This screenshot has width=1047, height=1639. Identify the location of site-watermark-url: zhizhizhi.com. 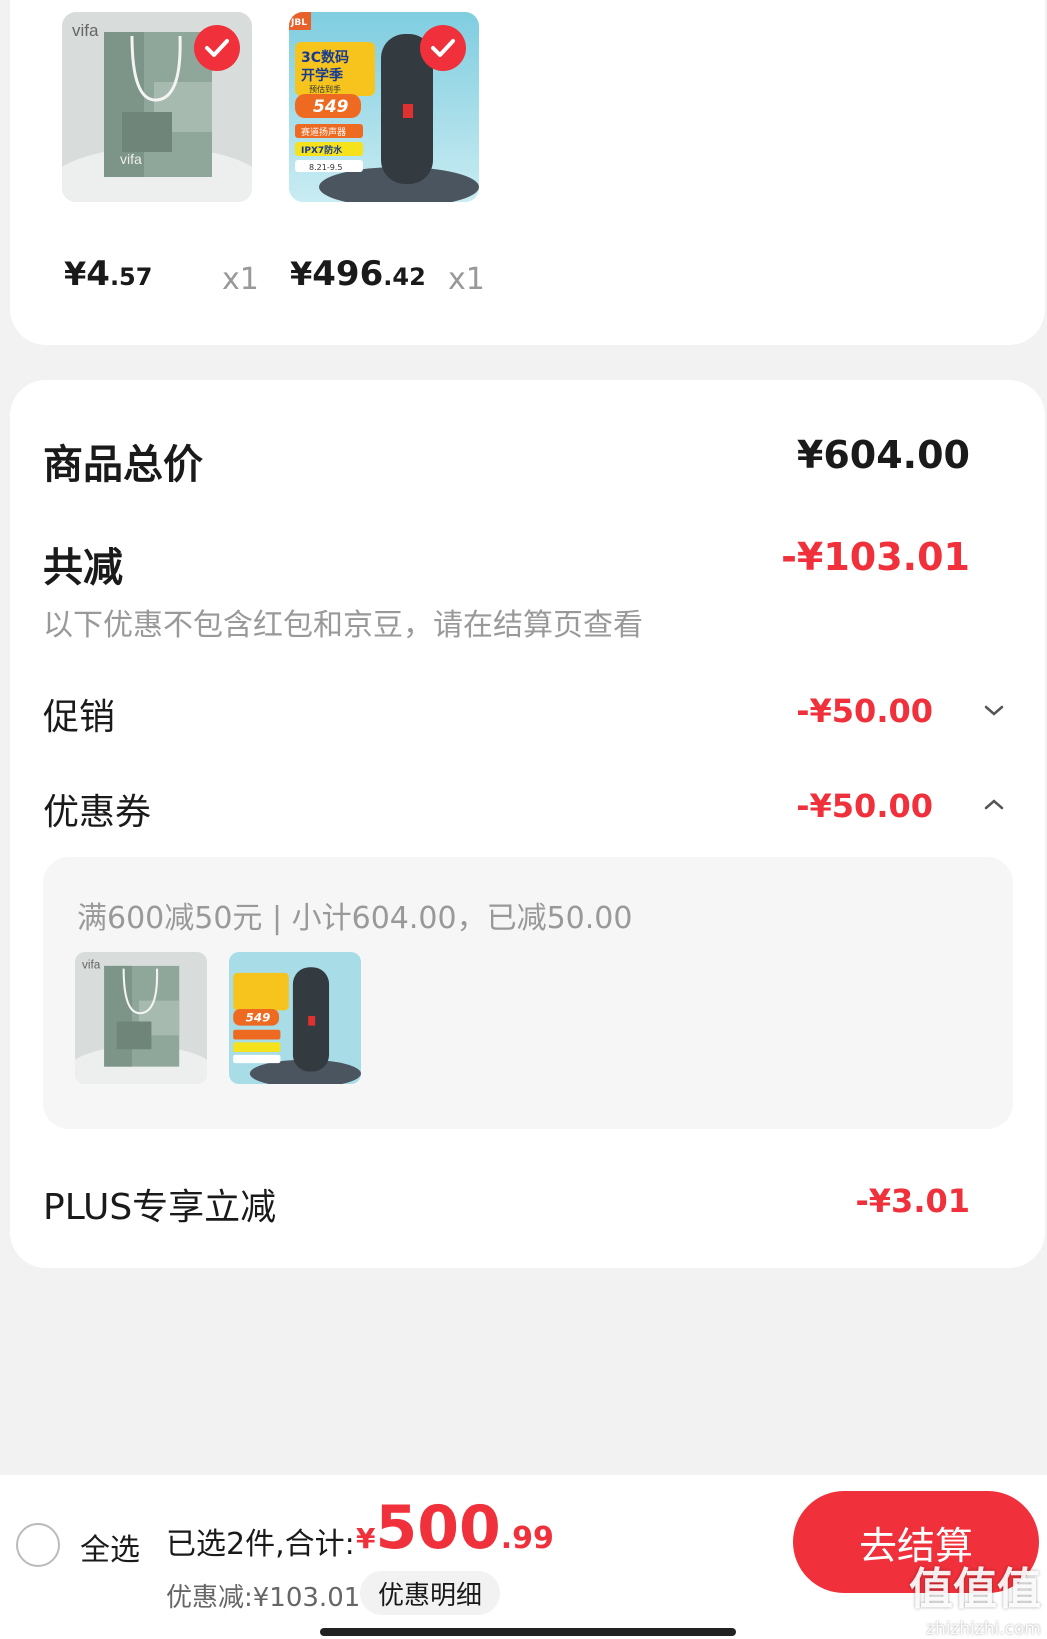
(983, 1629).